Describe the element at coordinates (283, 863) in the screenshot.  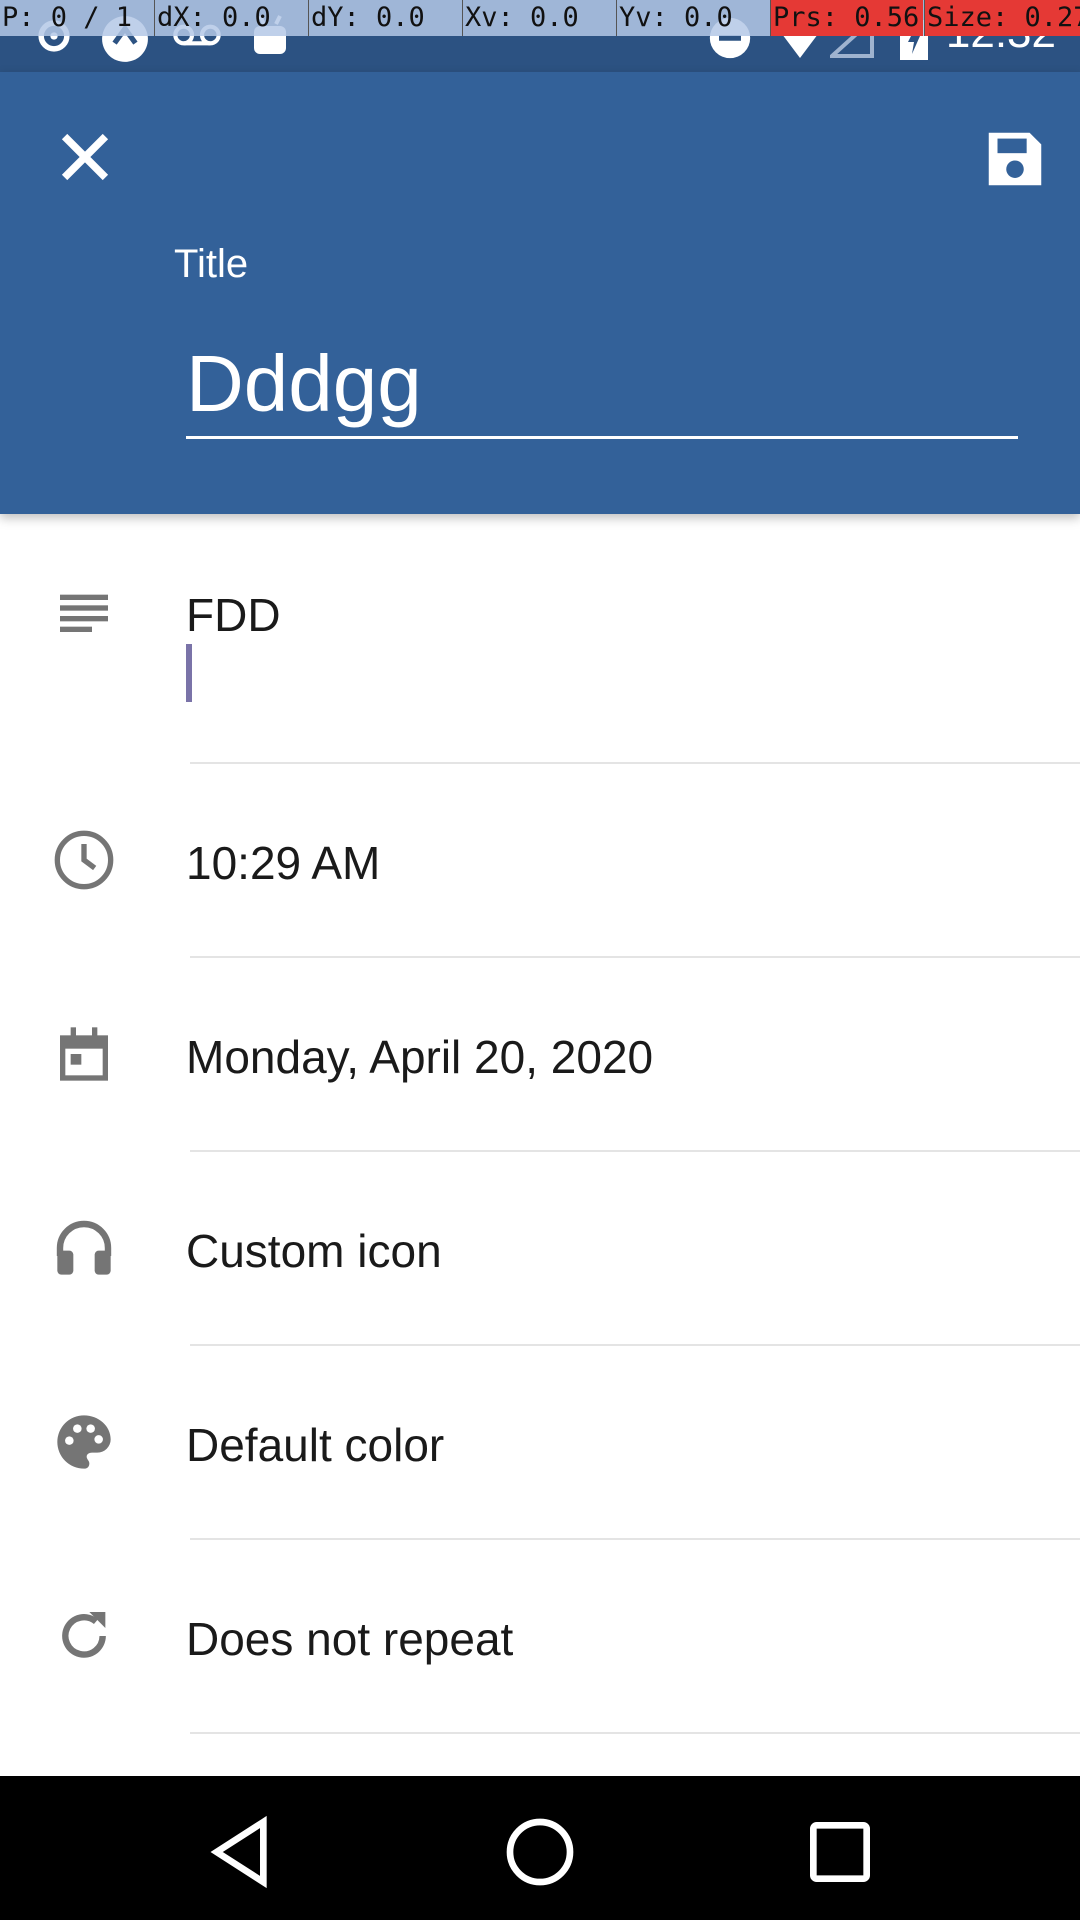
I see `time-value: 10:29 AM` at that location.